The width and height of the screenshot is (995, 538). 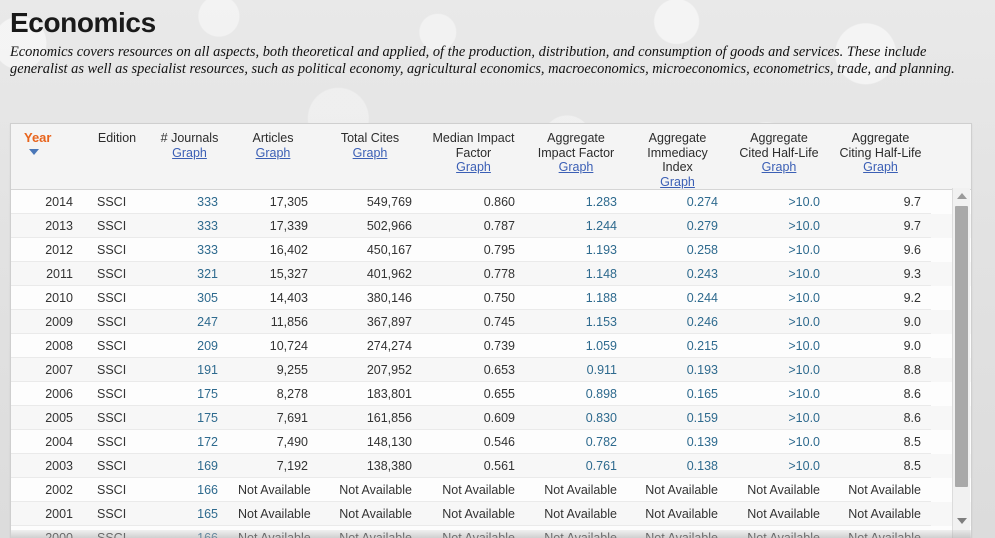 I want to click on column-header-total-cites: Total Cites Graph, so click(x=370, y=157).